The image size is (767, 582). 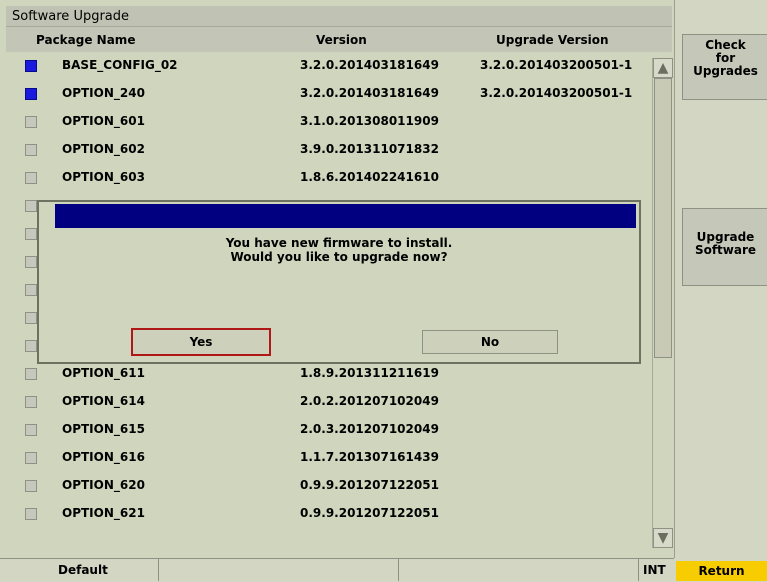 I want to click on column-header-package-name: Package Name, so click(x=85, y=40).